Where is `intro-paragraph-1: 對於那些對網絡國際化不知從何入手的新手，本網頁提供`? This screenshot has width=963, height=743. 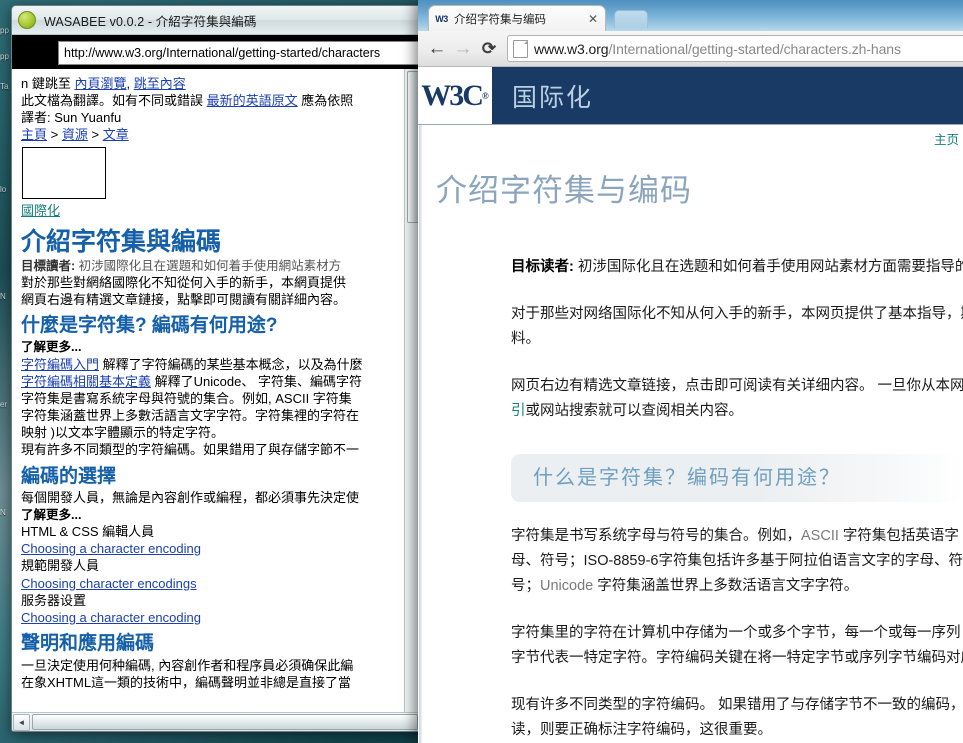
intro-paragraph-1: 對於那些對網絡國際化不知從何入手的新手，本網頁提供 is located at coordinates (184, 283).